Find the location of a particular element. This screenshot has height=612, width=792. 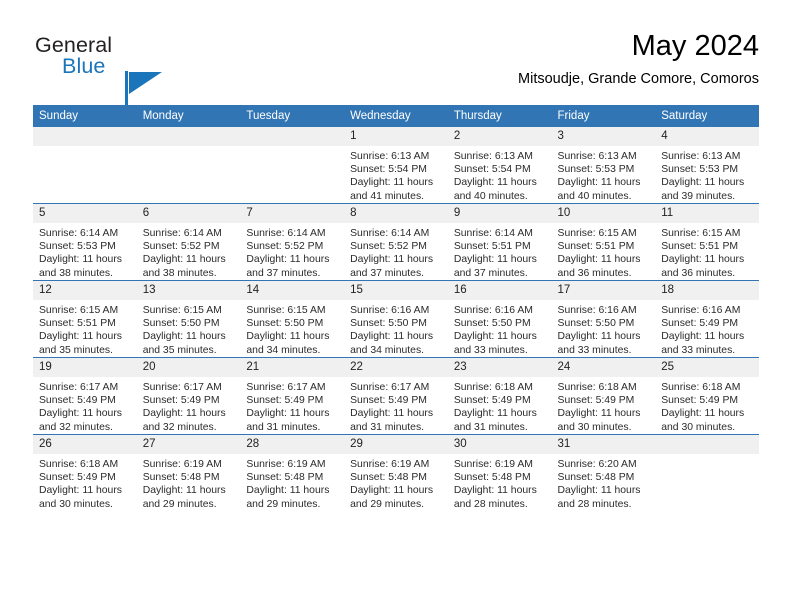

day-detail-line: and 29 minutes. is located at coordinates (387, 504).